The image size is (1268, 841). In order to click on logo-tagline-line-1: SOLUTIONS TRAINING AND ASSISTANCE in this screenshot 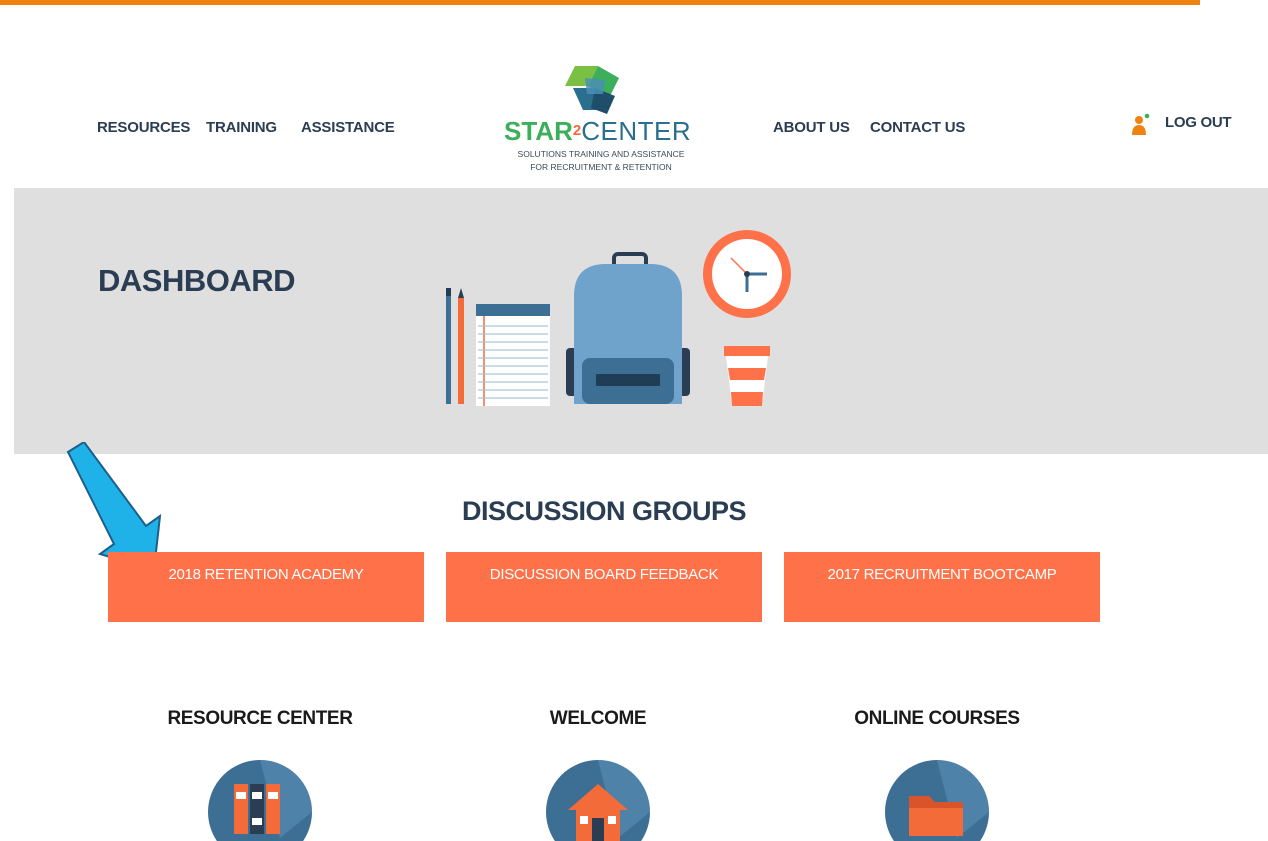, I will do `click(601, 154)`.